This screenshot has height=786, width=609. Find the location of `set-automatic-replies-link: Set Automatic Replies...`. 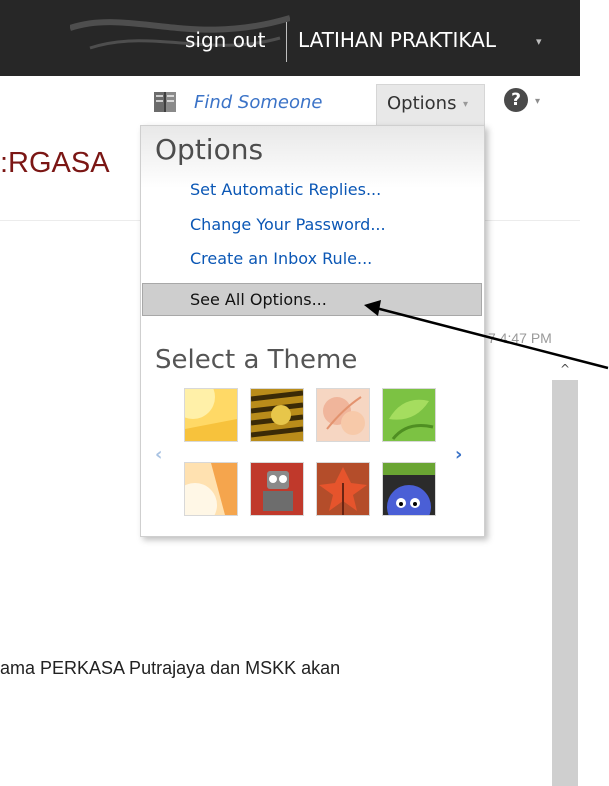

set-automatic-replies-link: Set Automatic Replies... is located at coordinates (285, 189).